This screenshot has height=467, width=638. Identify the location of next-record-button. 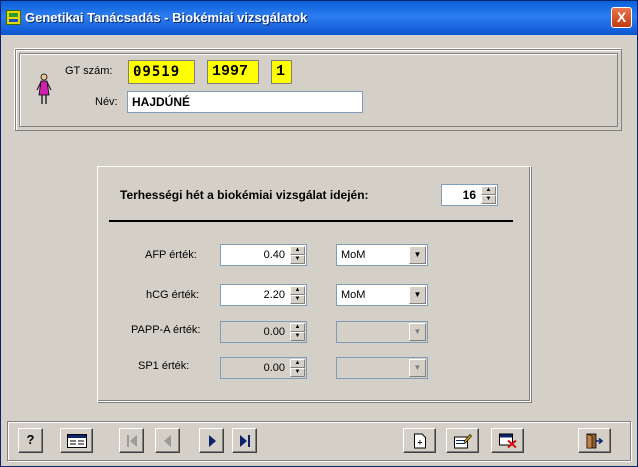
(211, 440).